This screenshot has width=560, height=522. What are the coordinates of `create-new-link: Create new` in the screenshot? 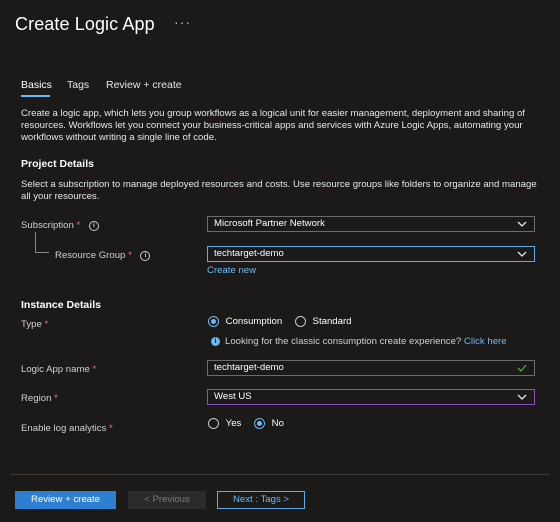 It's located at (231, 270).